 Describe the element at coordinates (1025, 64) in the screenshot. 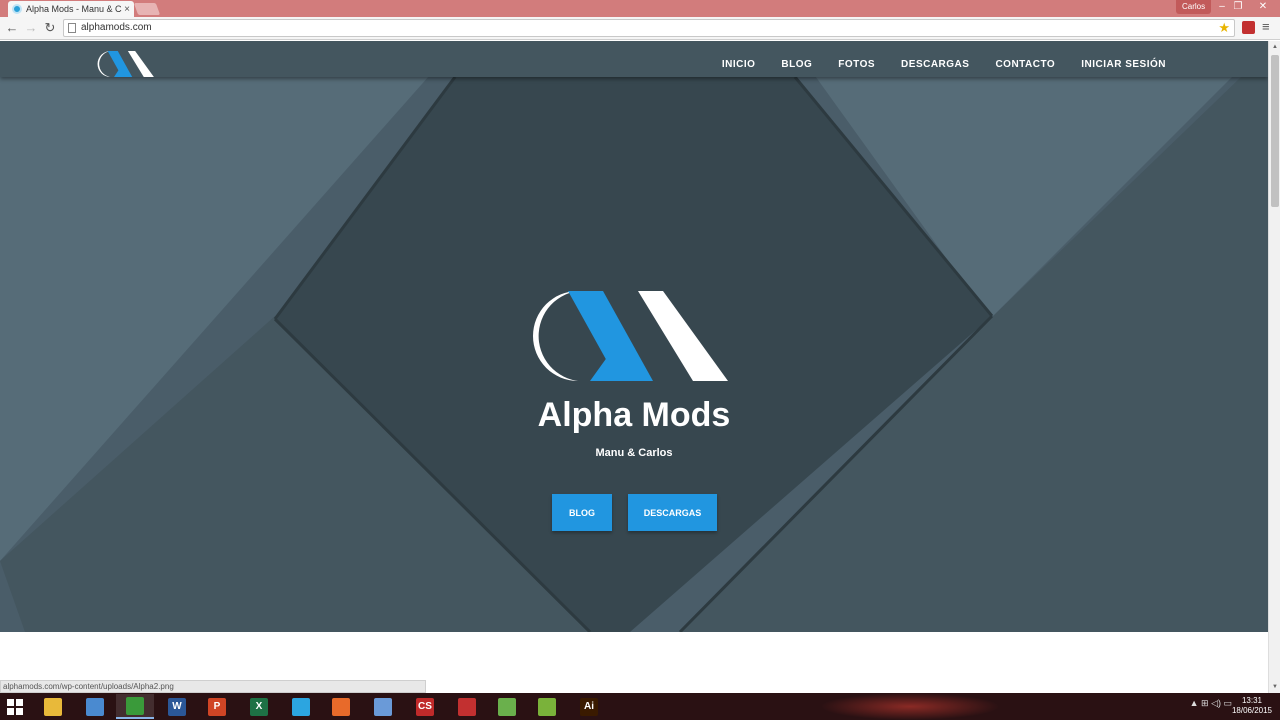

I see `nav-contacto: CONTACTO` at that location.